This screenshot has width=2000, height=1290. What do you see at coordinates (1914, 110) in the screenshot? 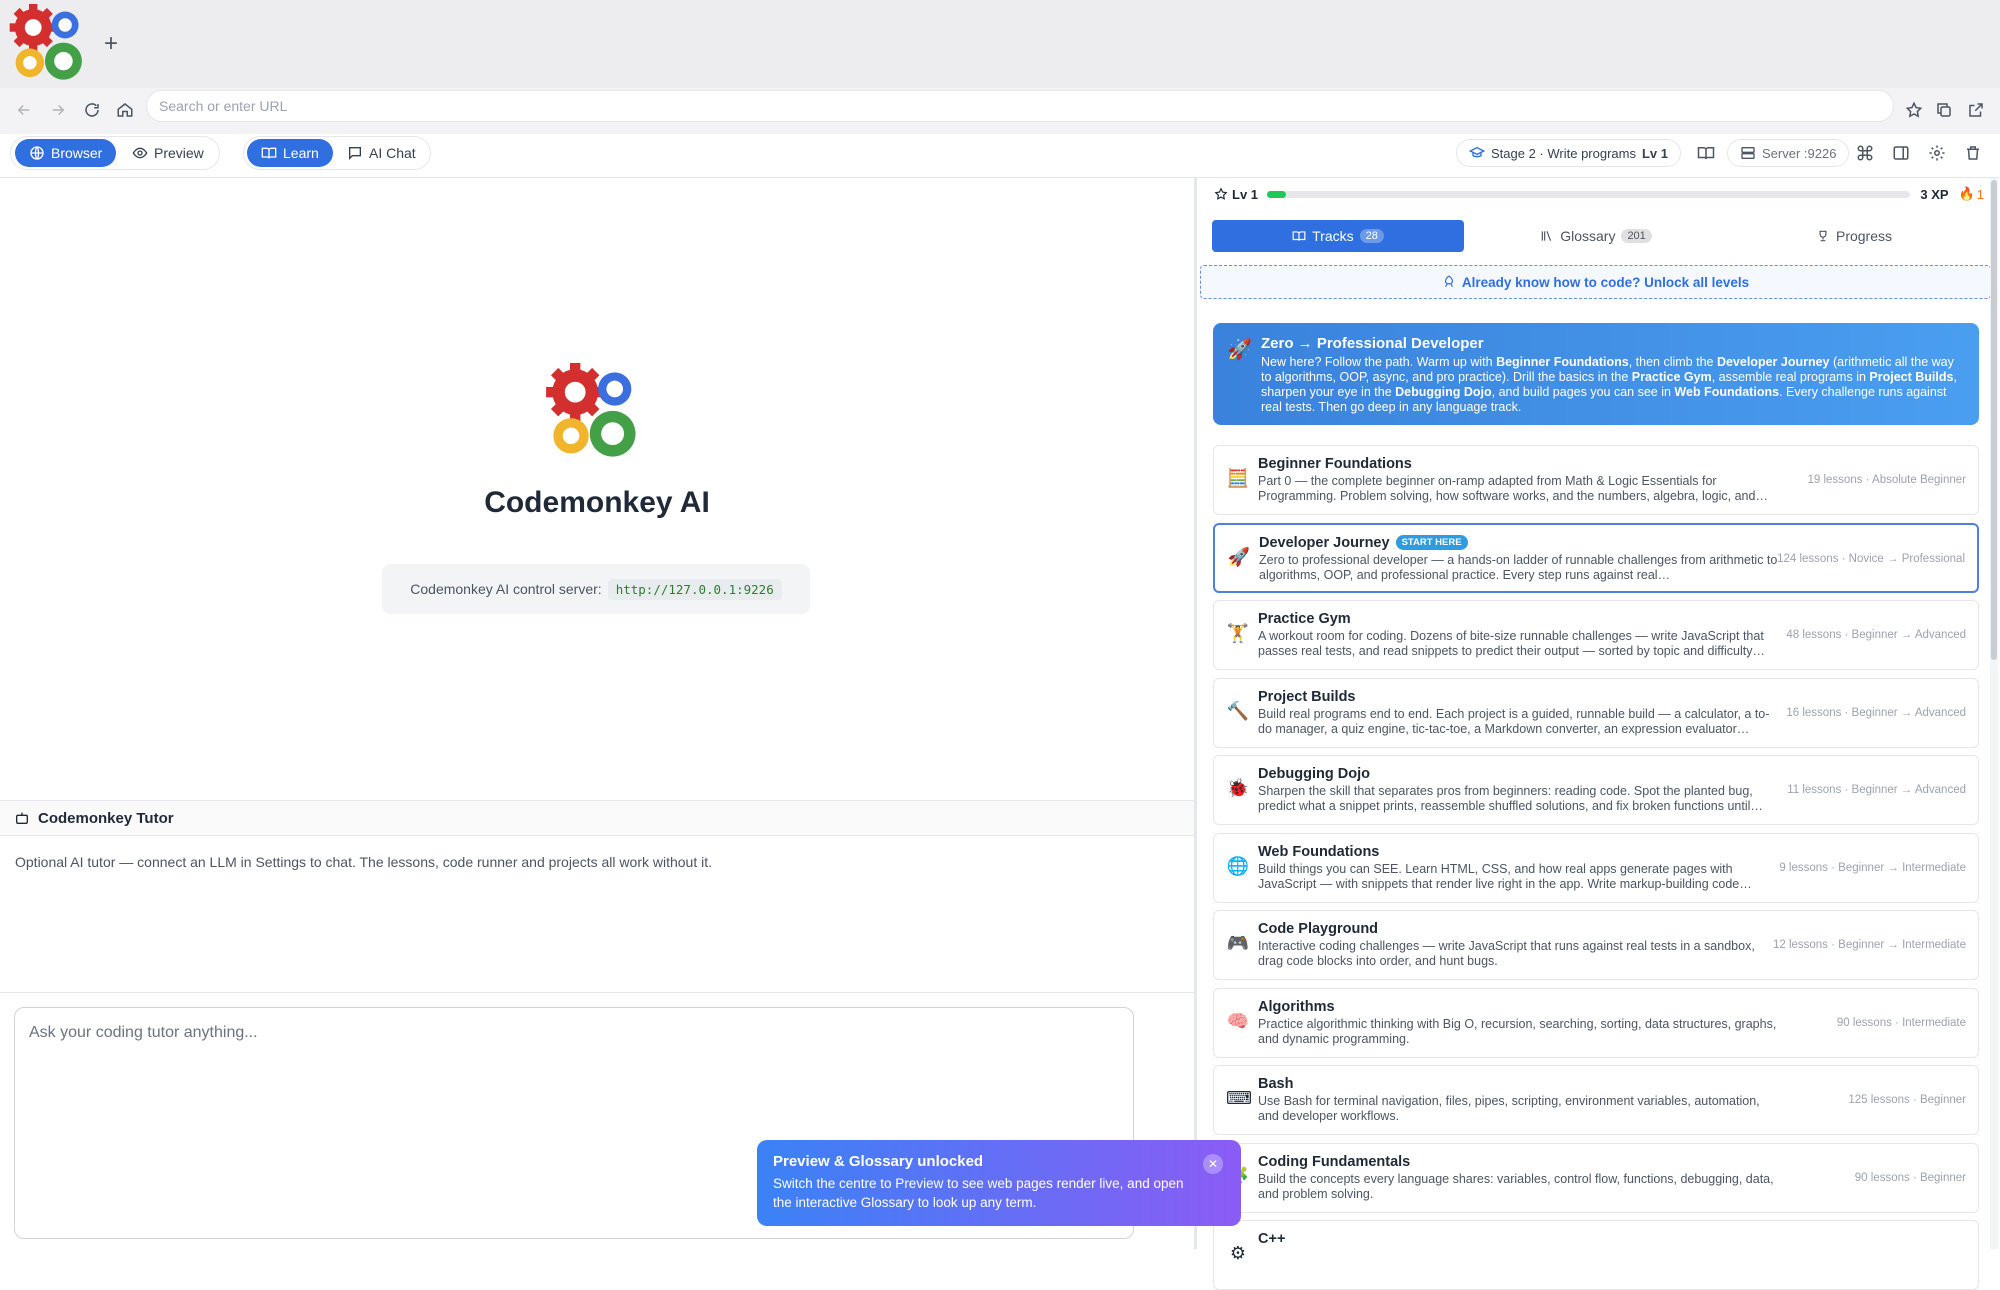
I see `bookmark-star-icon` at bounding box center [1914, 110].